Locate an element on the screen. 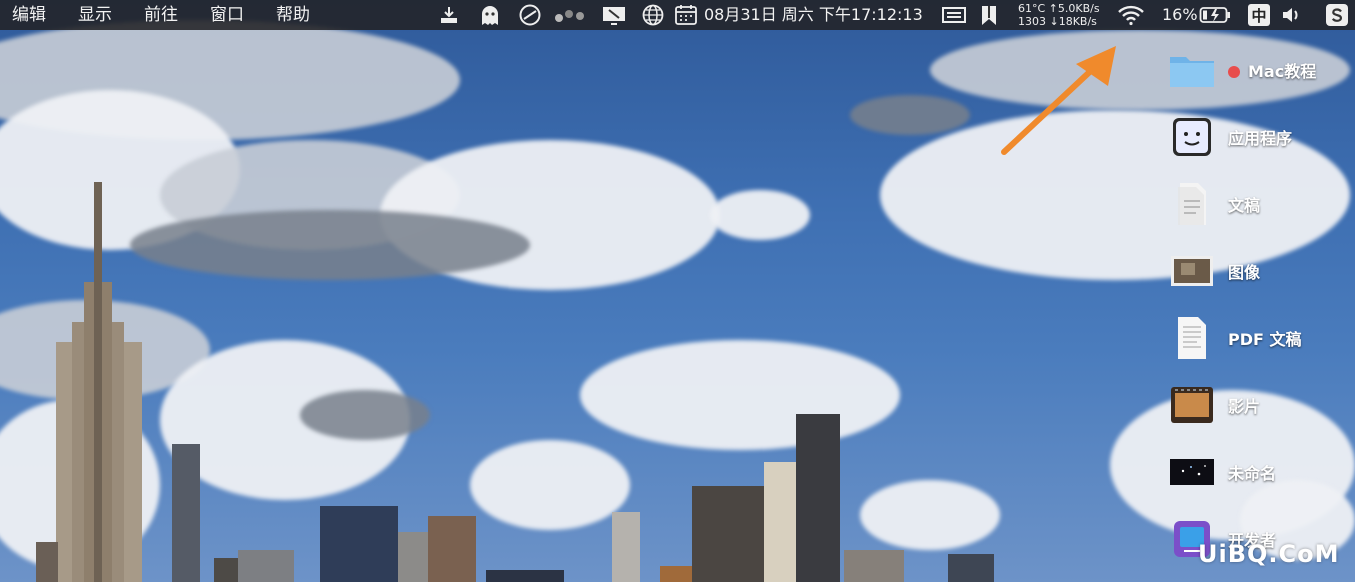 The image size is (1355, 582). untitled-icon is located at coordinates (1192, 472).